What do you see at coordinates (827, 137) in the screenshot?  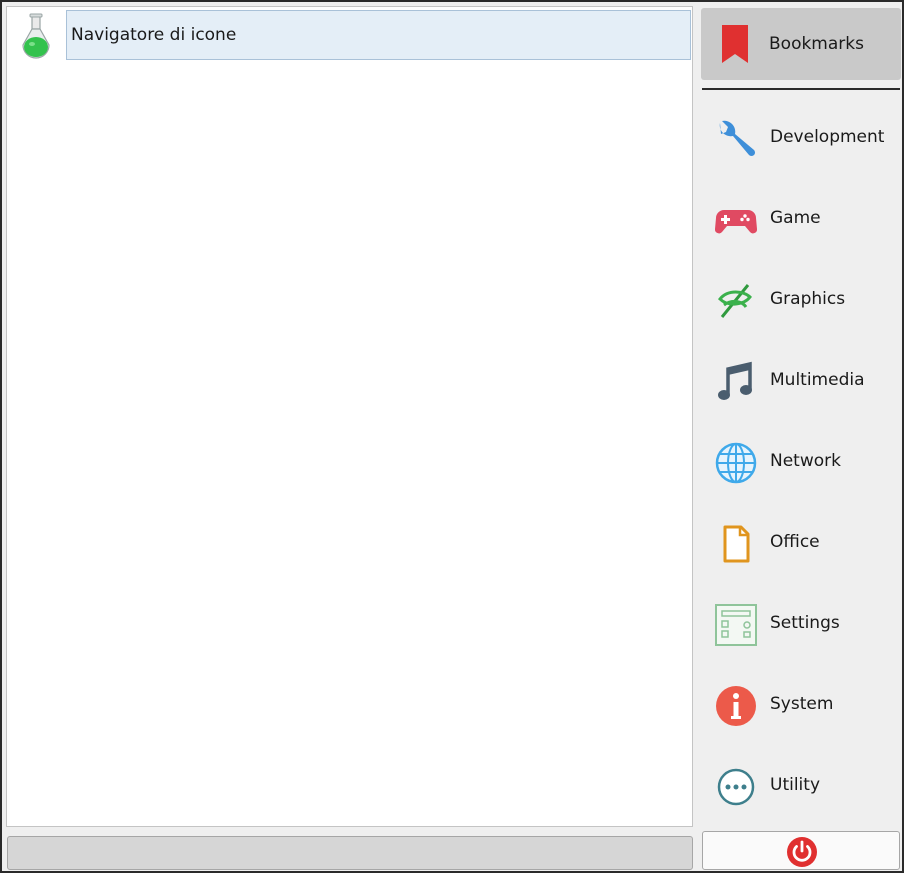 I see `category-label: Development` at bounding box center [827, 137].